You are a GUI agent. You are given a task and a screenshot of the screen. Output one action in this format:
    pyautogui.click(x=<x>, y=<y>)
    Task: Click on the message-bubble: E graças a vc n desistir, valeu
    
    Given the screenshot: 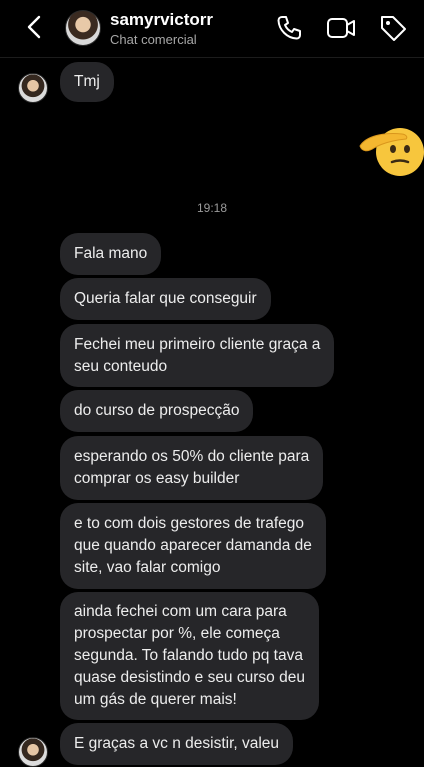 What is the action you would take?
    pyautogui.click(x=177, y=744)
    